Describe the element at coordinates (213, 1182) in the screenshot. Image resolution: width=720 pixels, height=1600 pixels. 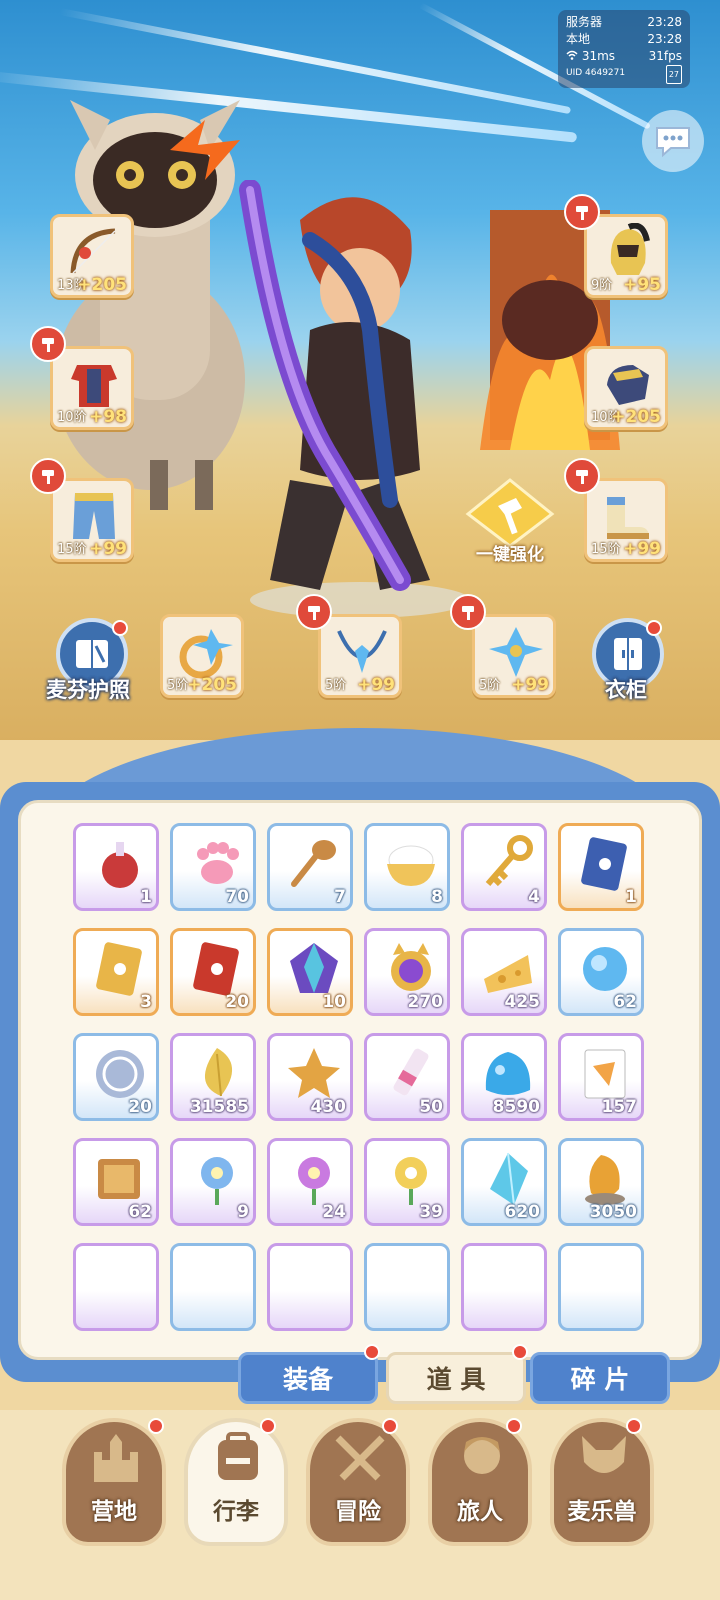
I see `inventory-item: 9` at that location.